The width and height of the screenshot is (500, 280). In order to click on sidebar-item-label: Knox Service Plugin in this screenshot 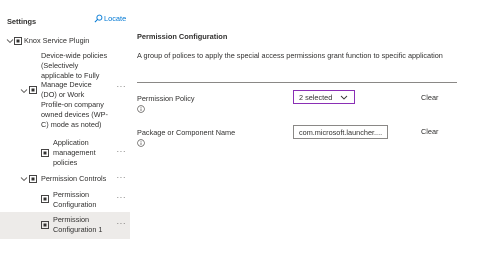, I will do `click(57, 40)`.